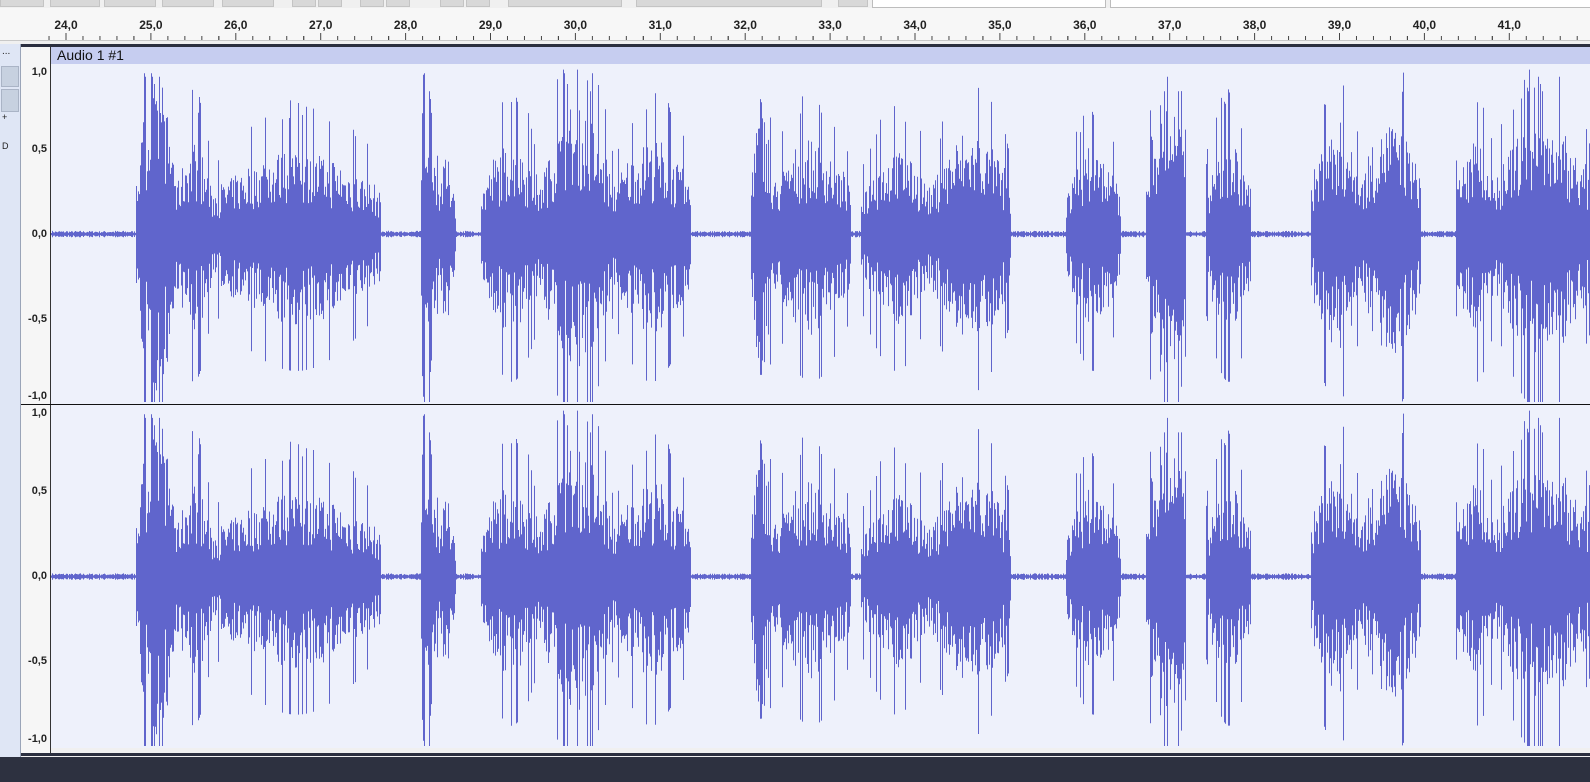  Describe the element at coordinates (746, 25) in the screenshot. I see `ruler-label: 32,0` at that location.